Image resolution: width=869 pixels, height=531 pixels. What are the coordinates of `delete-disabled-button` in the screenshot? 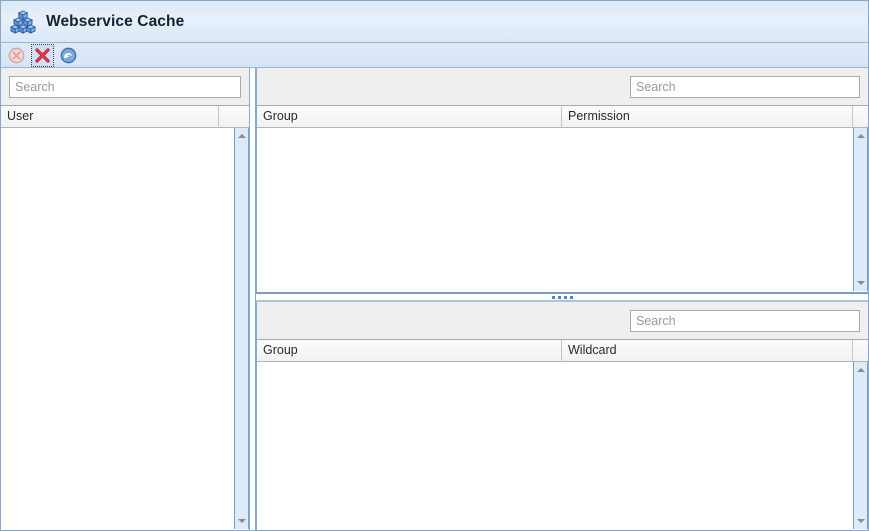 It's located at (16, 55).